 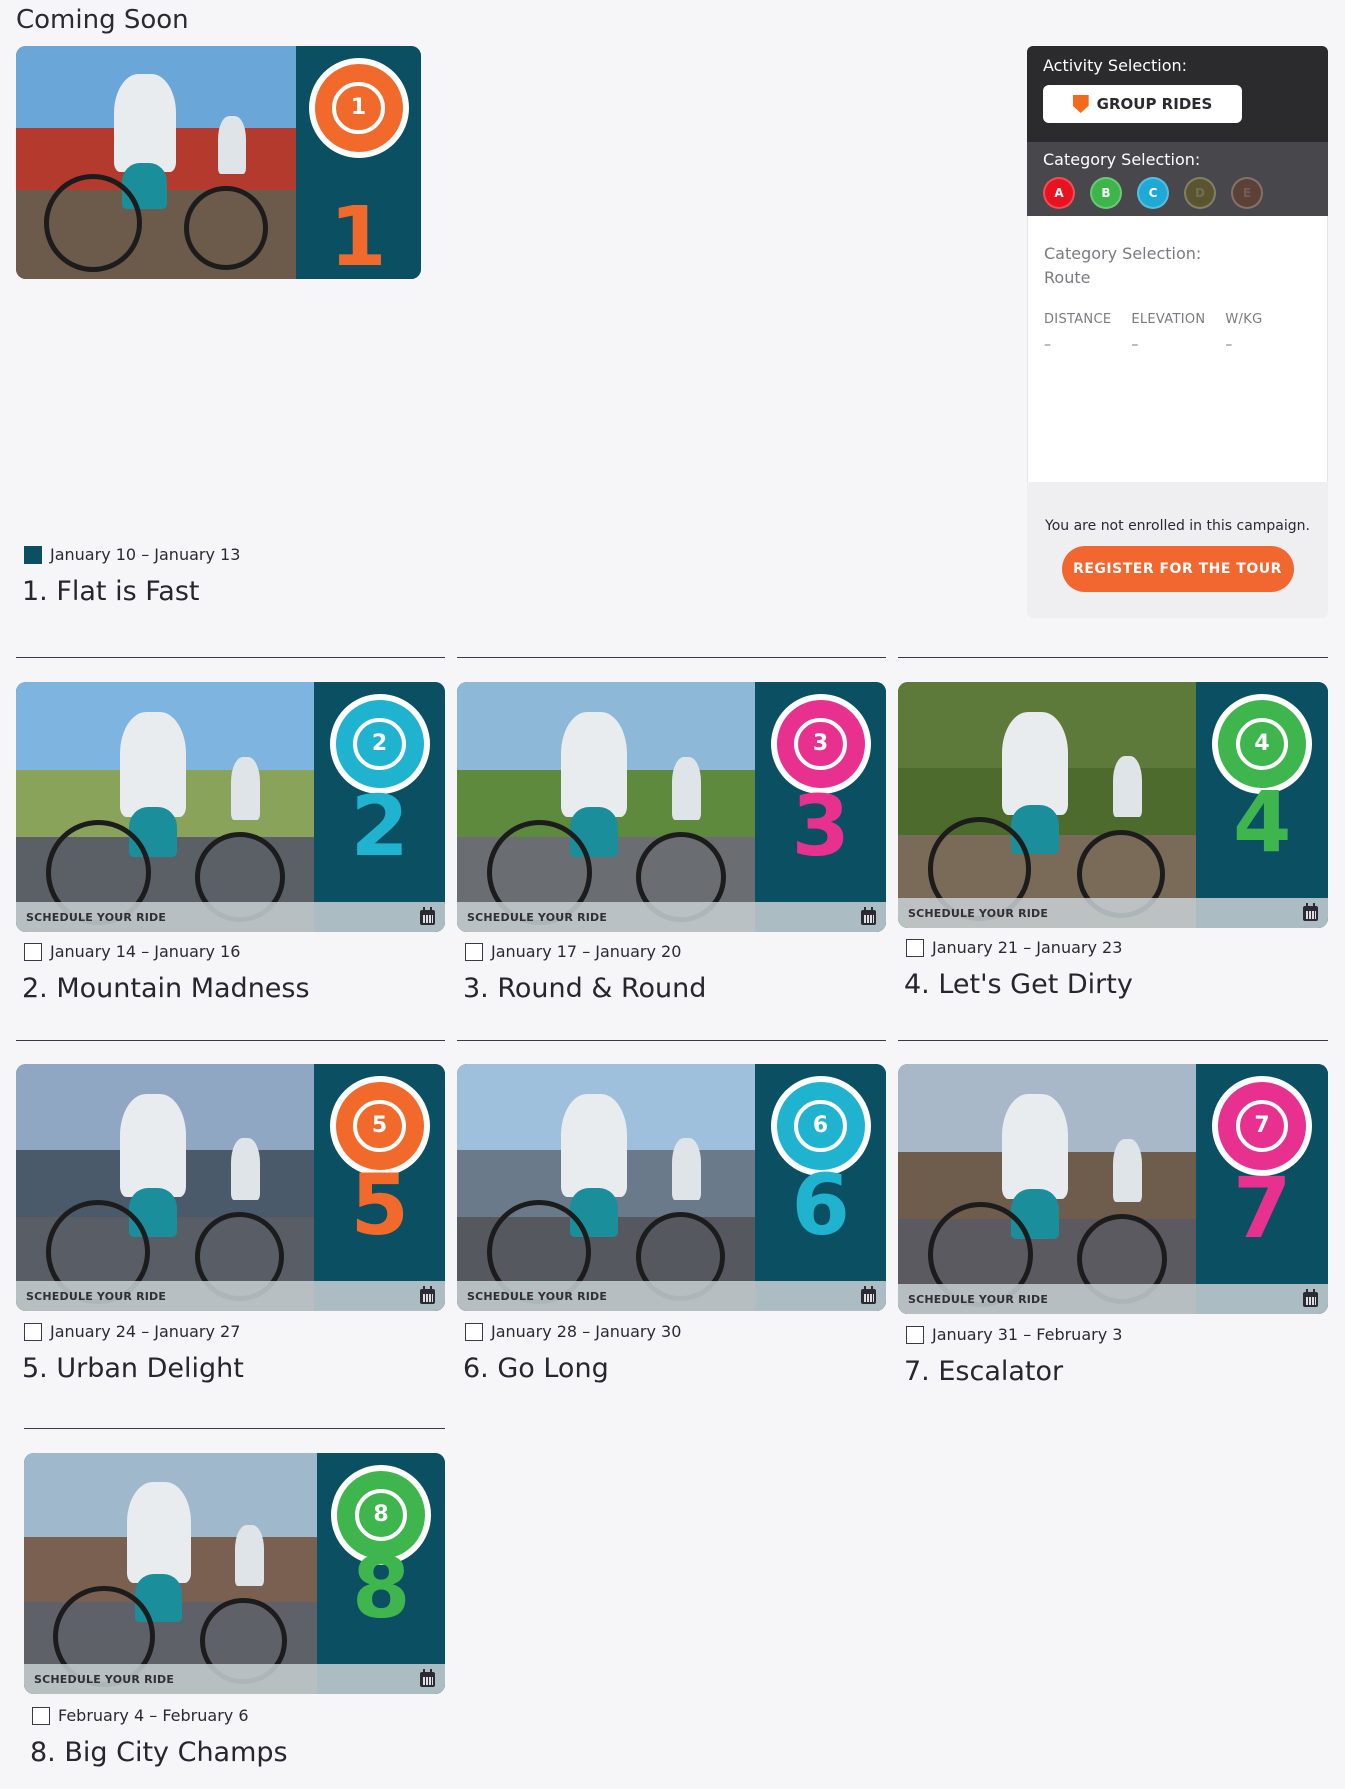 What do you see at coordinates (1080, 104) in the screenshot?
I see `zwift-shield-icon` at bounding box center [1080, 104].